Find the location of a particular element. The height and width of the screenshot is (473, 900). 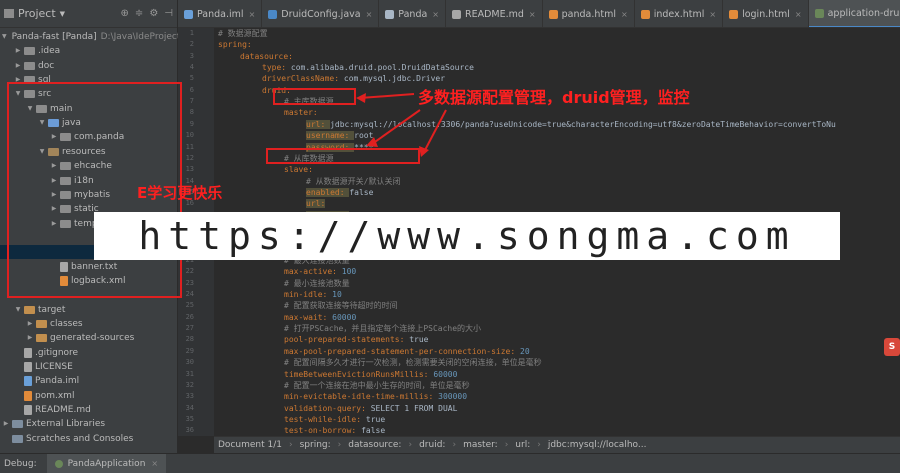

line-number: 32 is located at coordinates (189, 384).